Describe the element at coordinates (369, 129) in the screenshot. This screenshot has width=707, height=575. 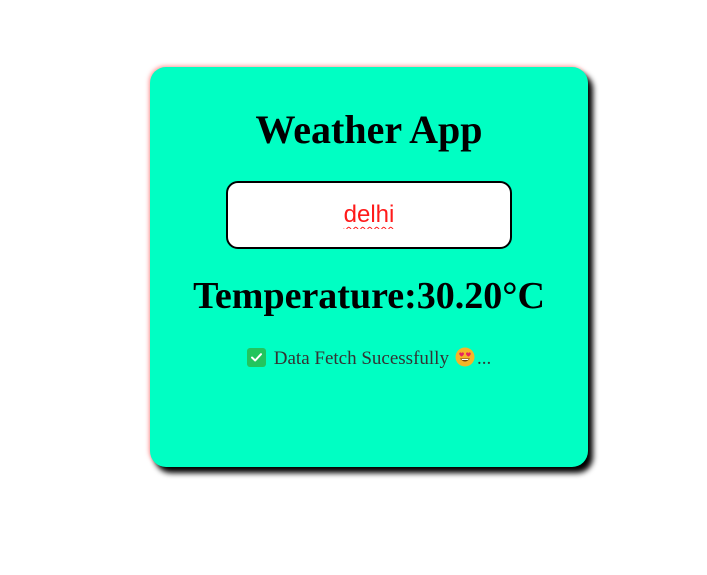
I see `app-title: Weather App` at that location.